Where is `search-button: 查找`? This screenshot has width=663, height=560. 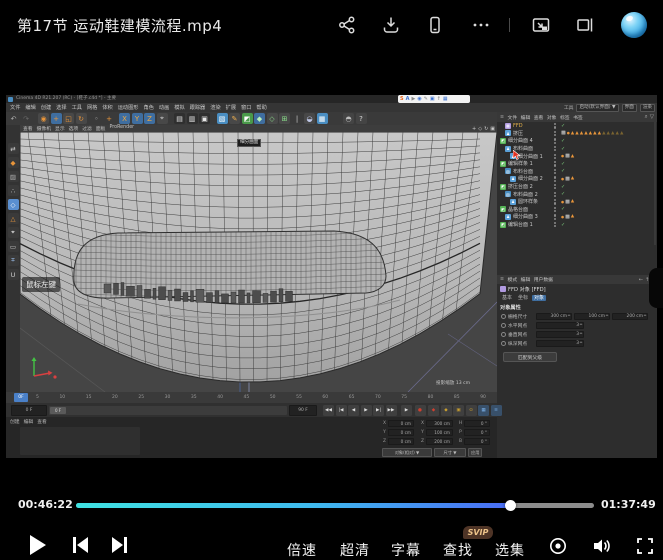 search-button: 查找 is located at coordinates (458, 550).